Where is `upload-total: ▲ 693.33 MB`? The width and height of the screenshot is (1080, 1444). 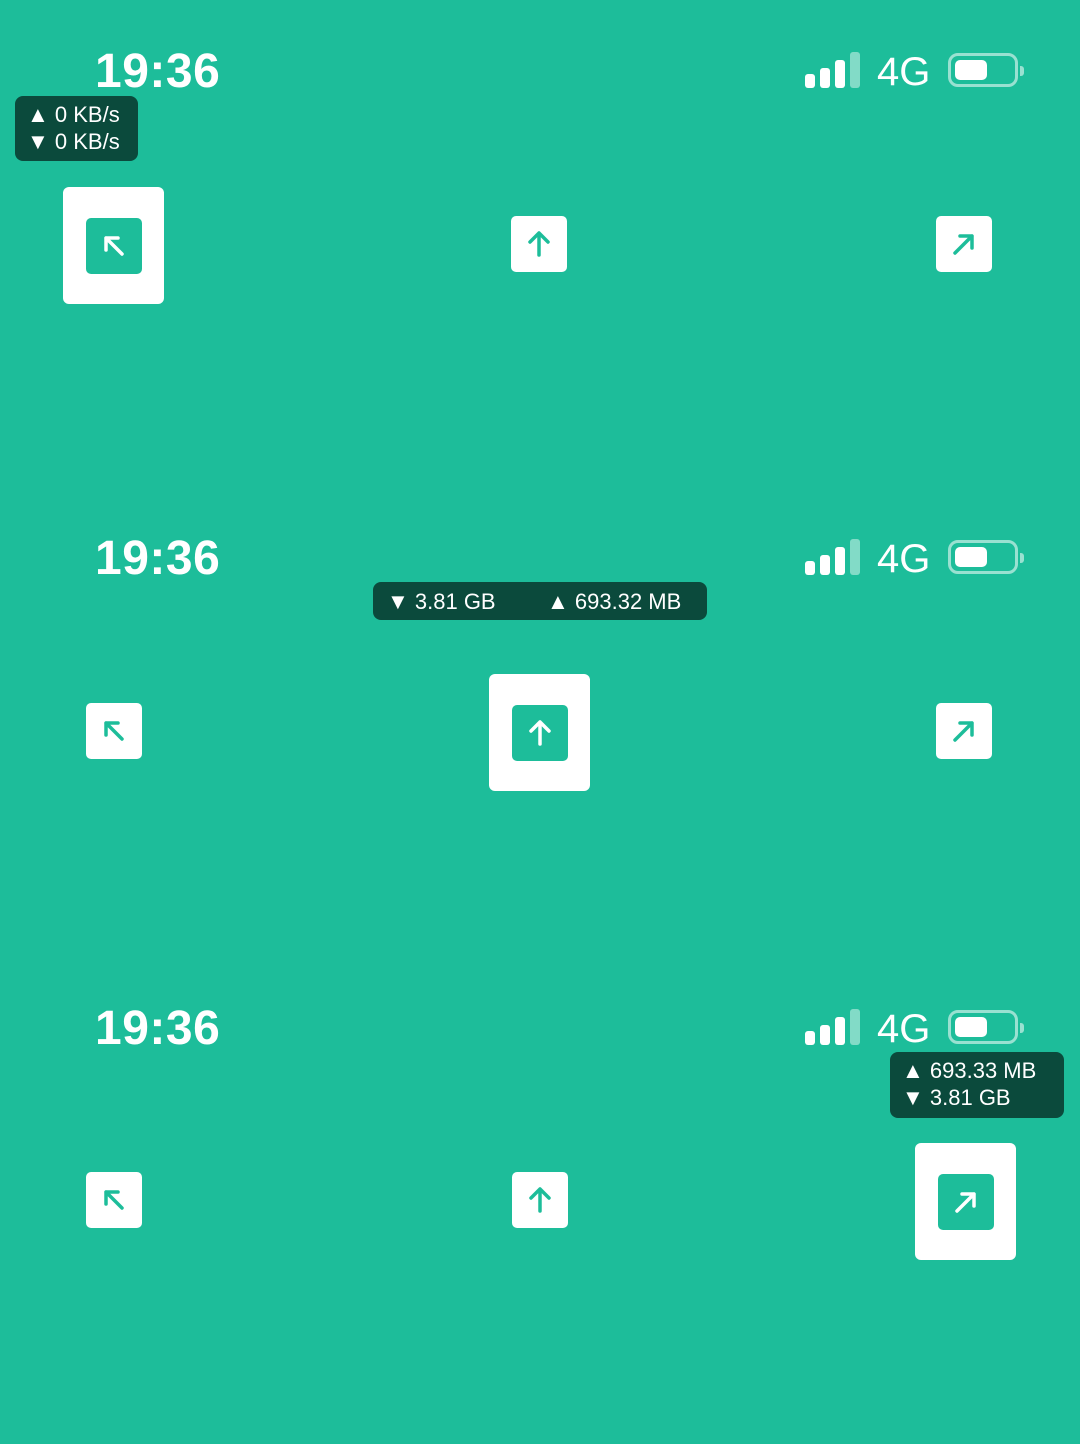 upload-total: ▲ 693.33 MB is located at coordinates (969, 1070).